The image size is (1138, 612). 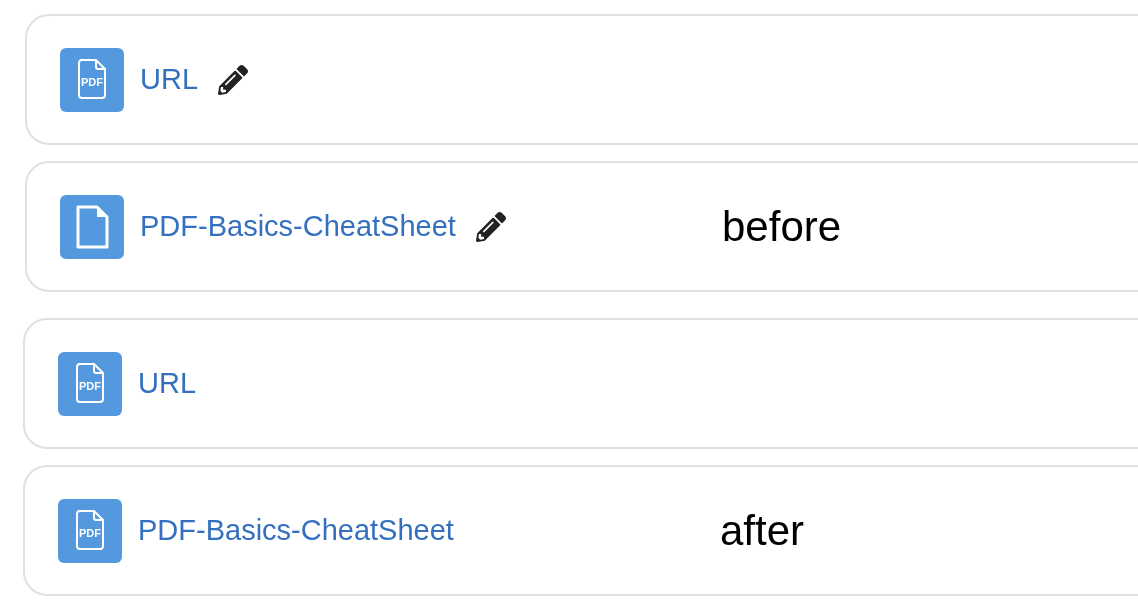 I want to click on caption: after, so click(x=762, y=531).